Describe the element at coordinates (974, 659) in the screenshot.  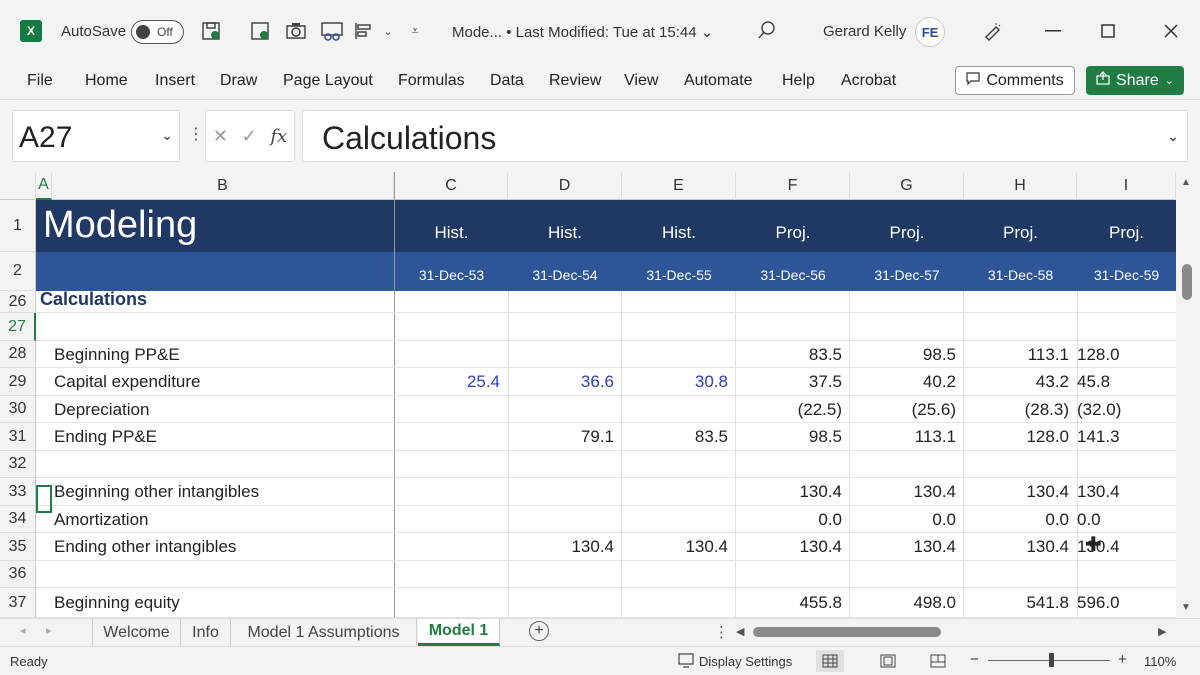
I see `zoom-out-button: −` at that location.